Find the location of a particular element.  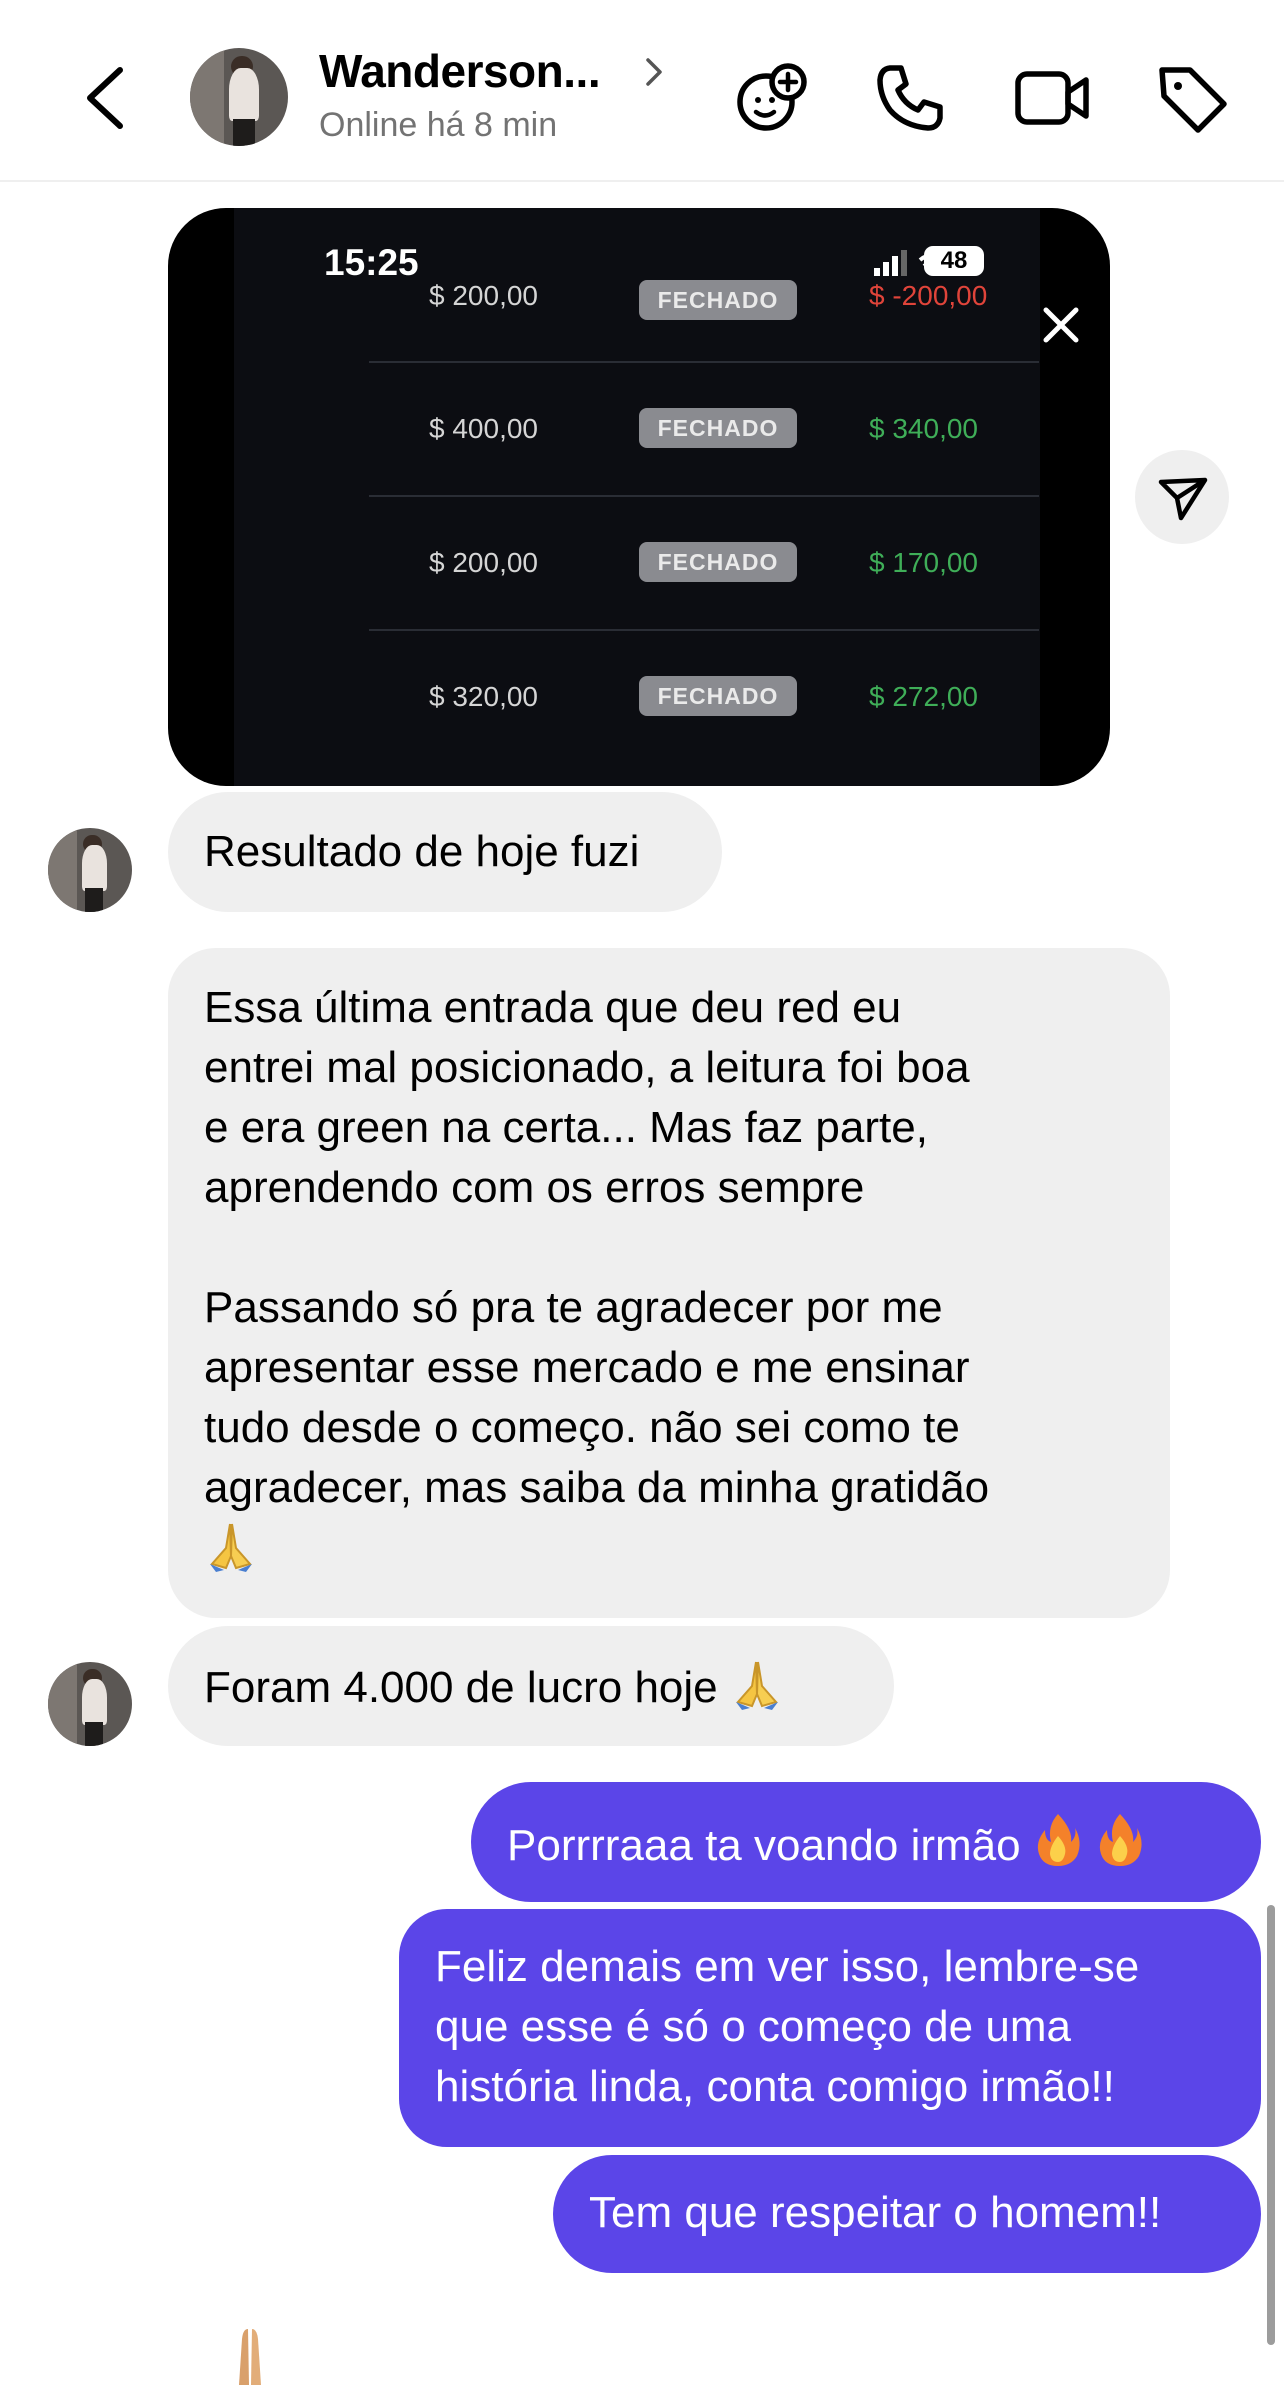

trade-row: $ 400,00 FECHADO $ 340,00 is located at coordinates (704, 430).